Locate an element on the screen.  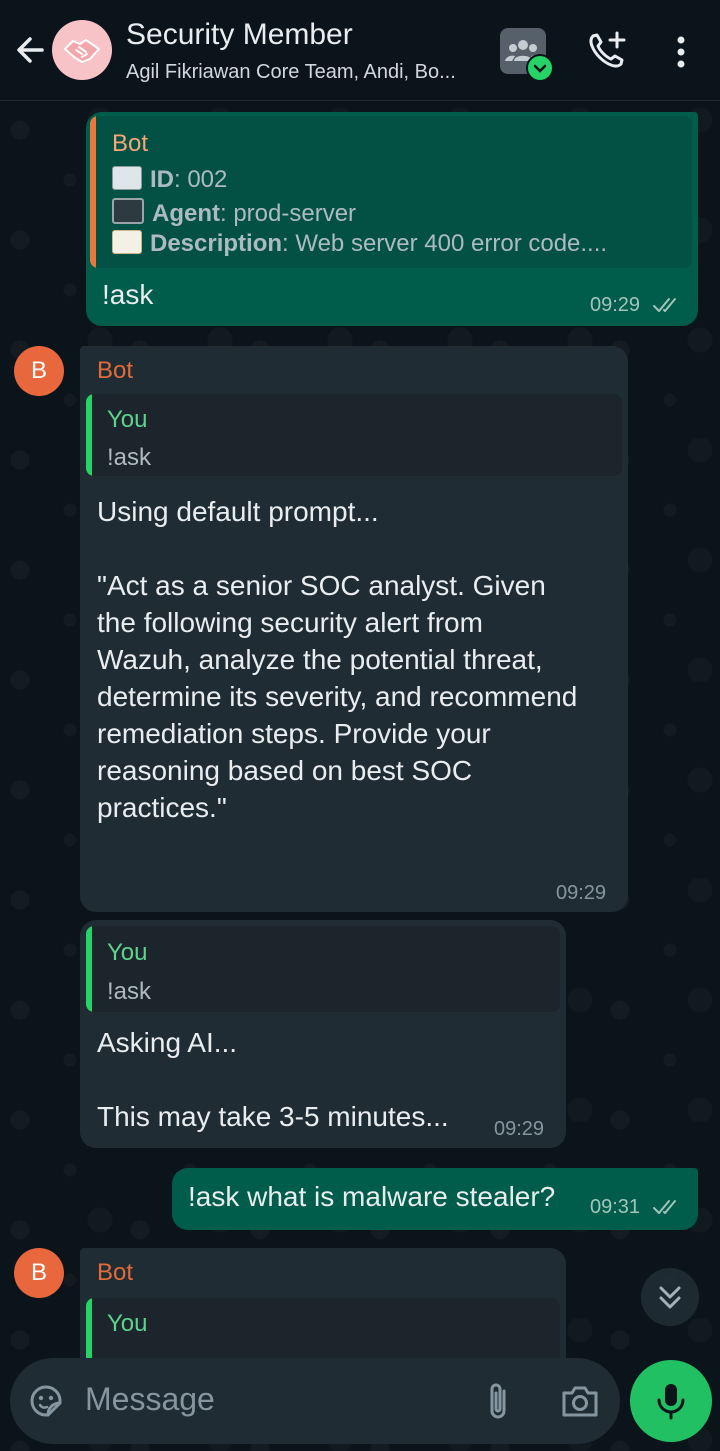
id-card-icon is located at coordinates (127, 178).